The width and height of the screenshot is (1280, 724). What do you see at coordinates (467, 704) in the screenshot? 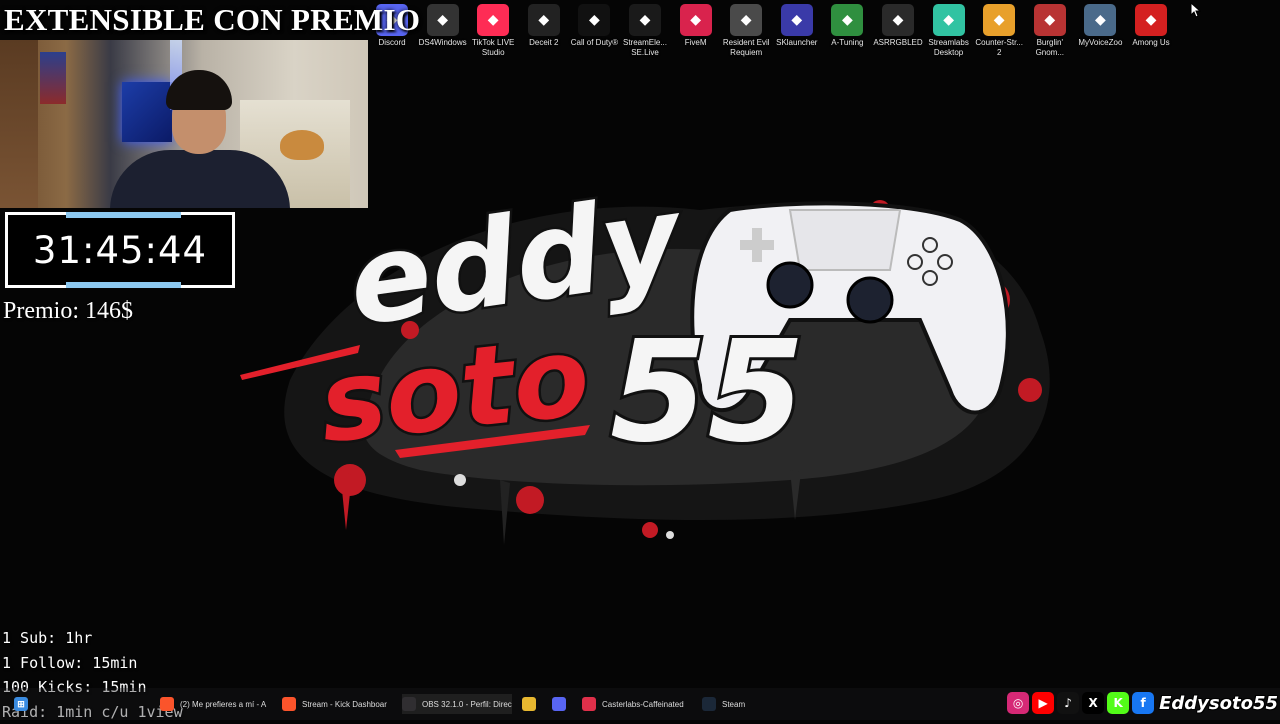
I see `taskbar-item-label: OBS 32.1.0 - Perfil: Direc` at bounding box center [467, 704].